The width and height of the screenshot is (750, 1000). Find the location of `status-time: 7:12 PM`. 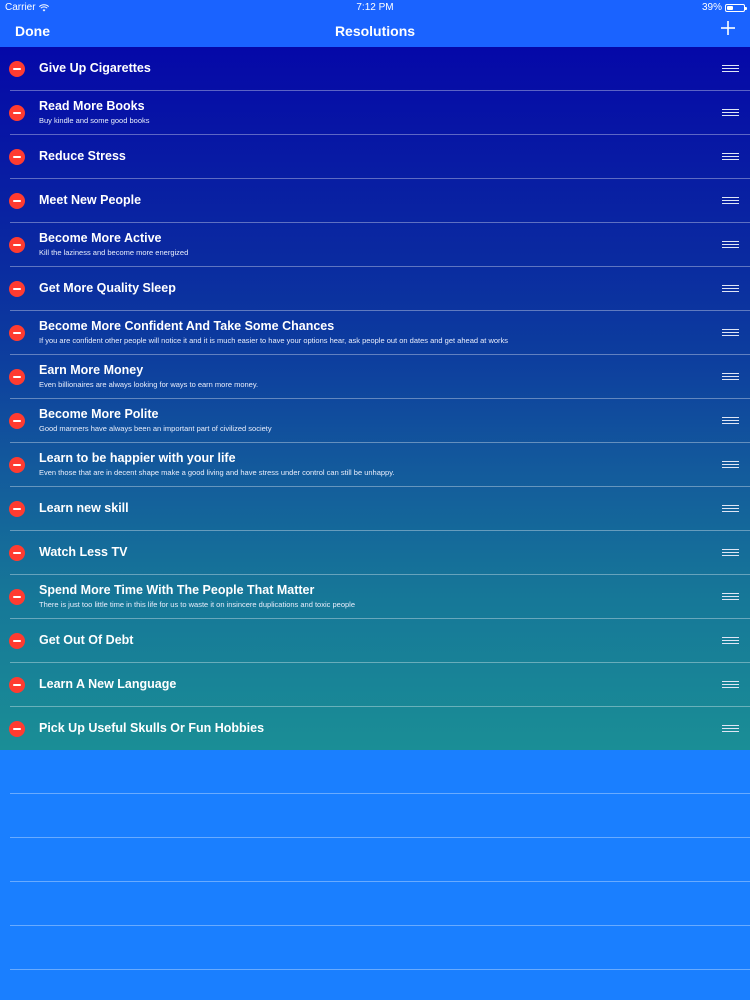

status-time: 7:12 PM is located at coordinates (375, 7).